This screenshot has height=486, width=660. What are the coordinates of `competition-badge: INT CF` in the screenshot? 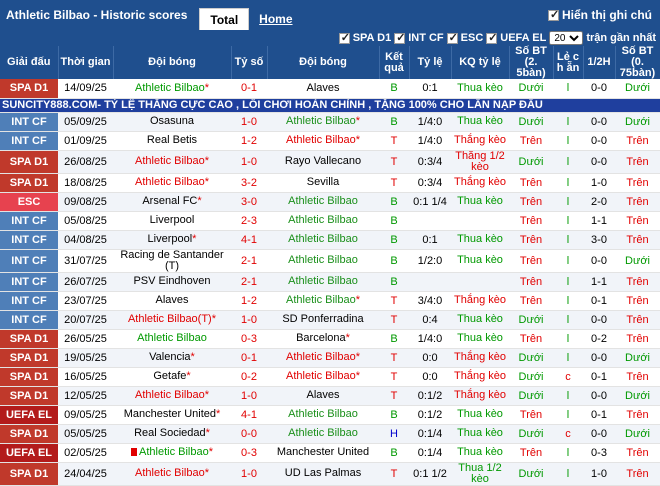 It's located at (29, 141).